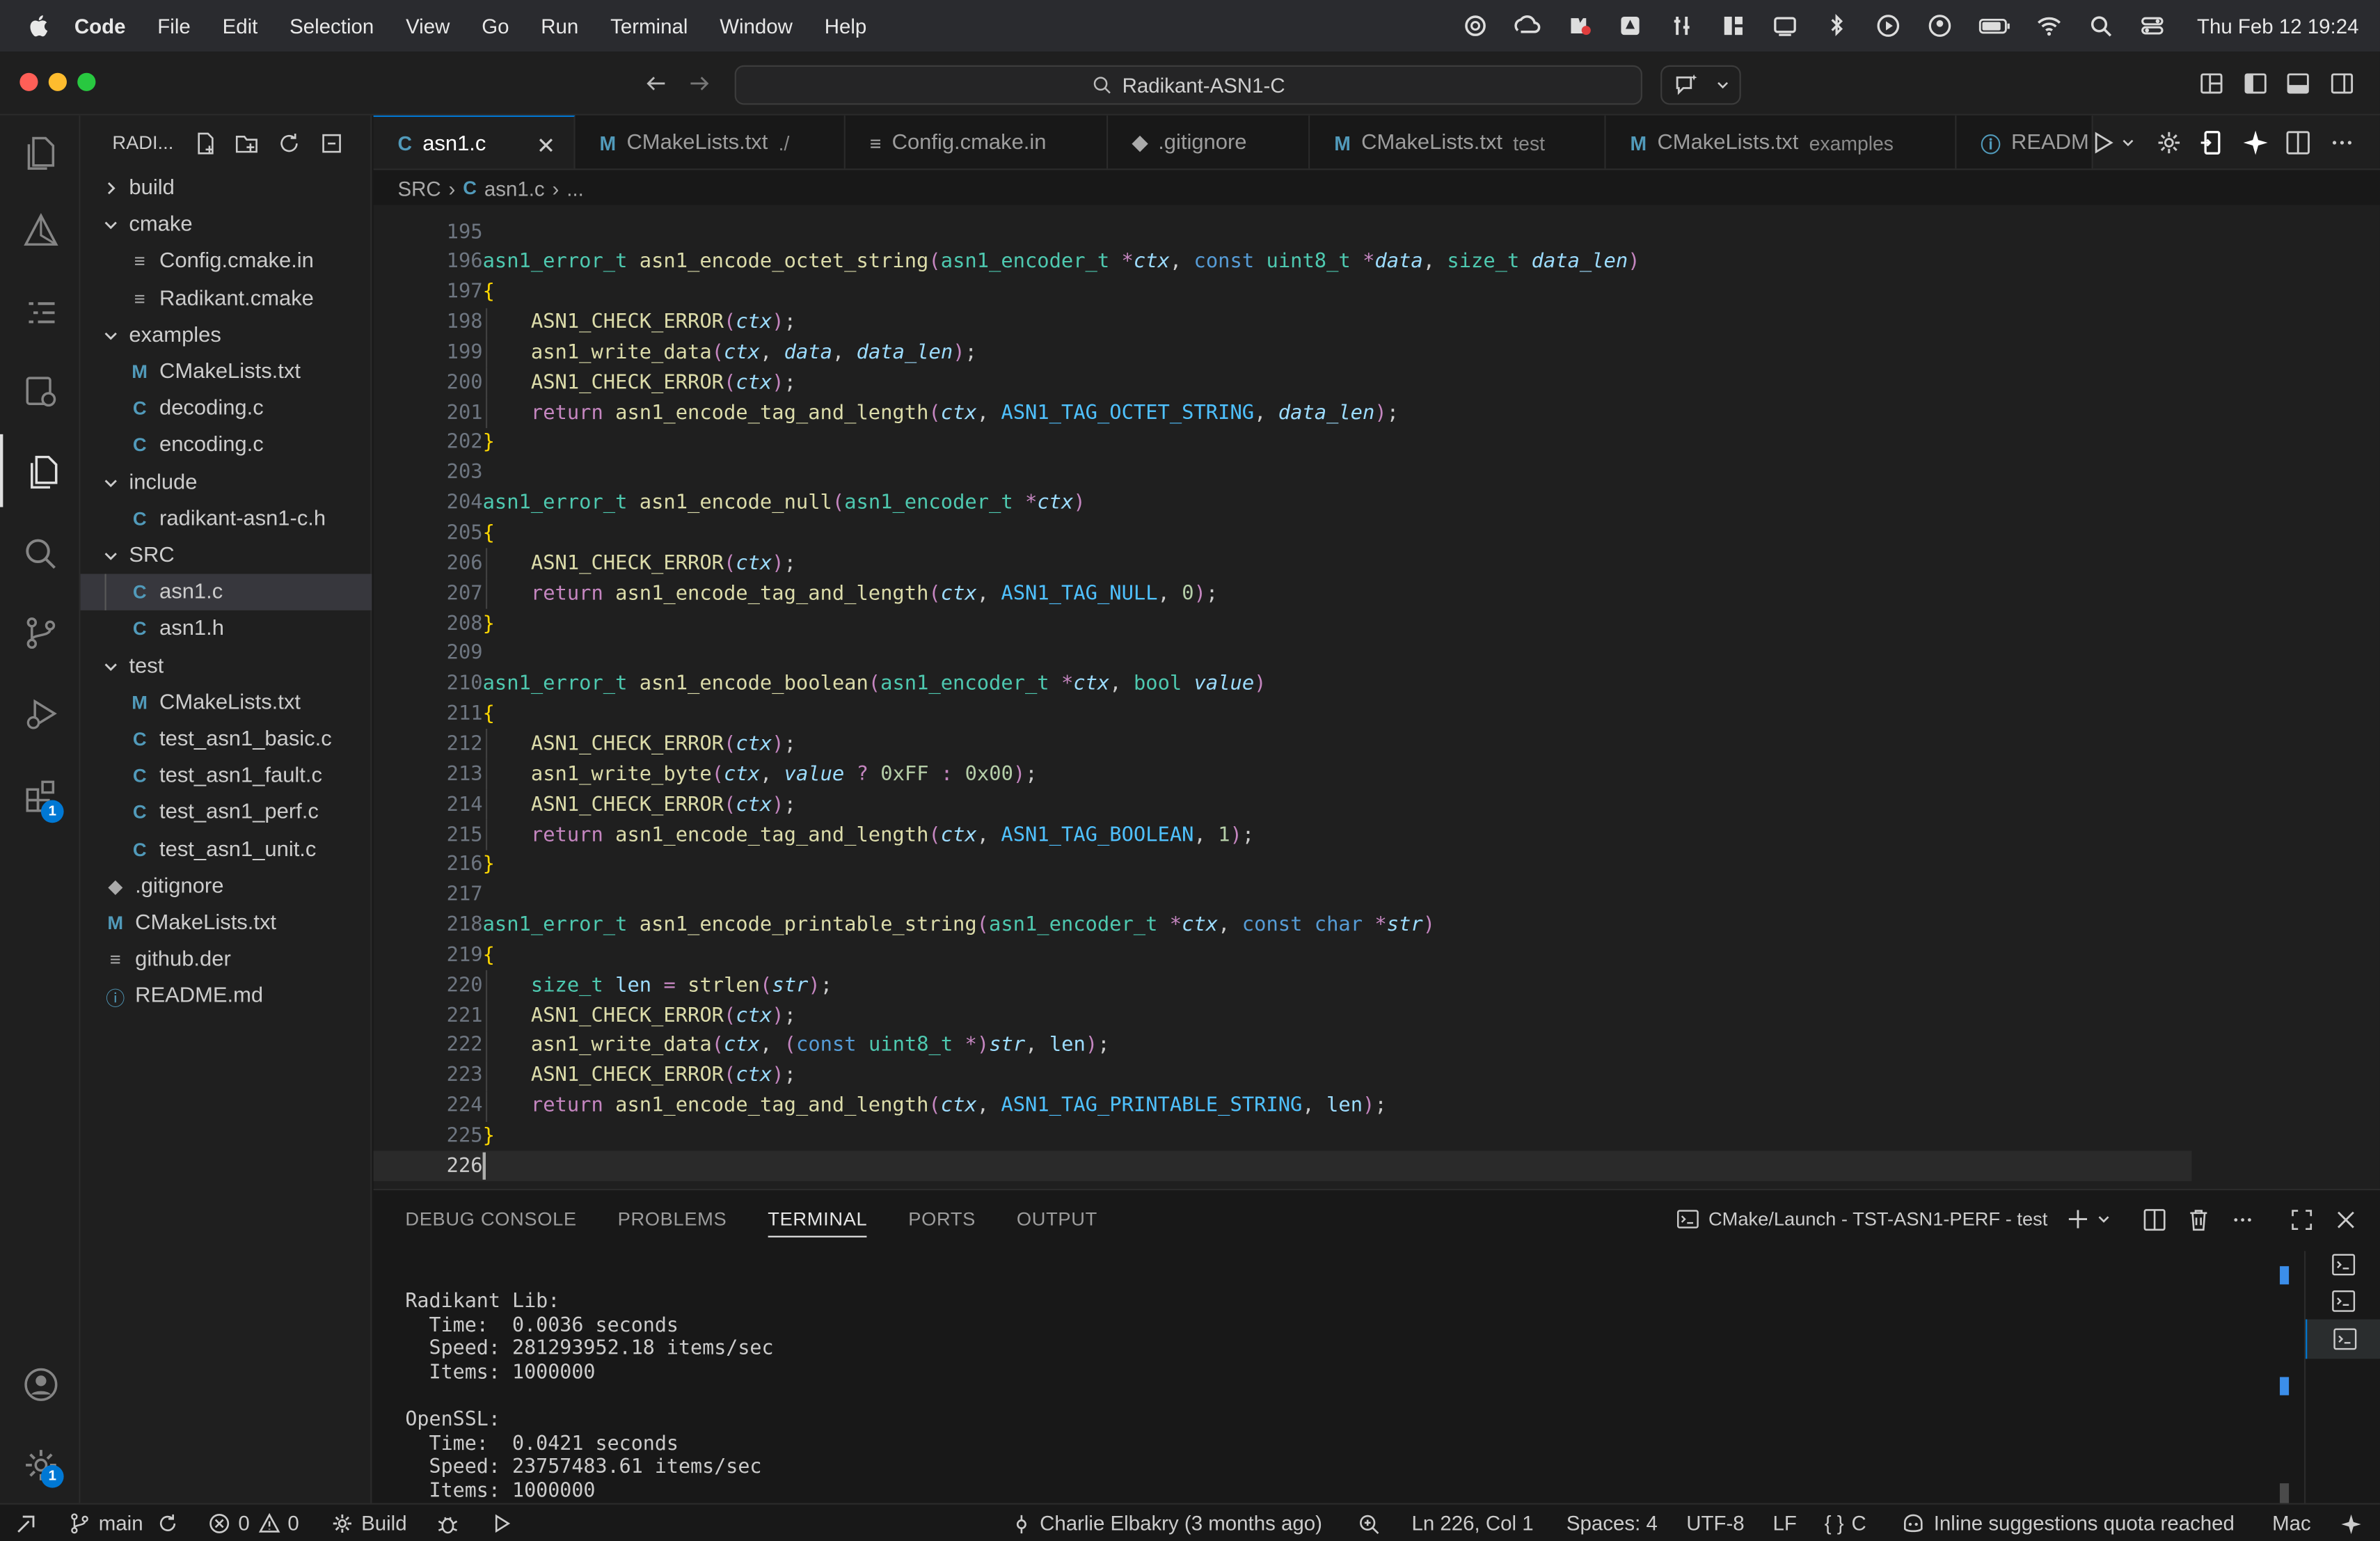 Image resolution: width=2380 pixels, height=1541 pixels. What do you see at coordinates (2342, 83) in the screenshot?
I see `toggle-secondary-sidebar-icon` at bounding box center [2342, 83].